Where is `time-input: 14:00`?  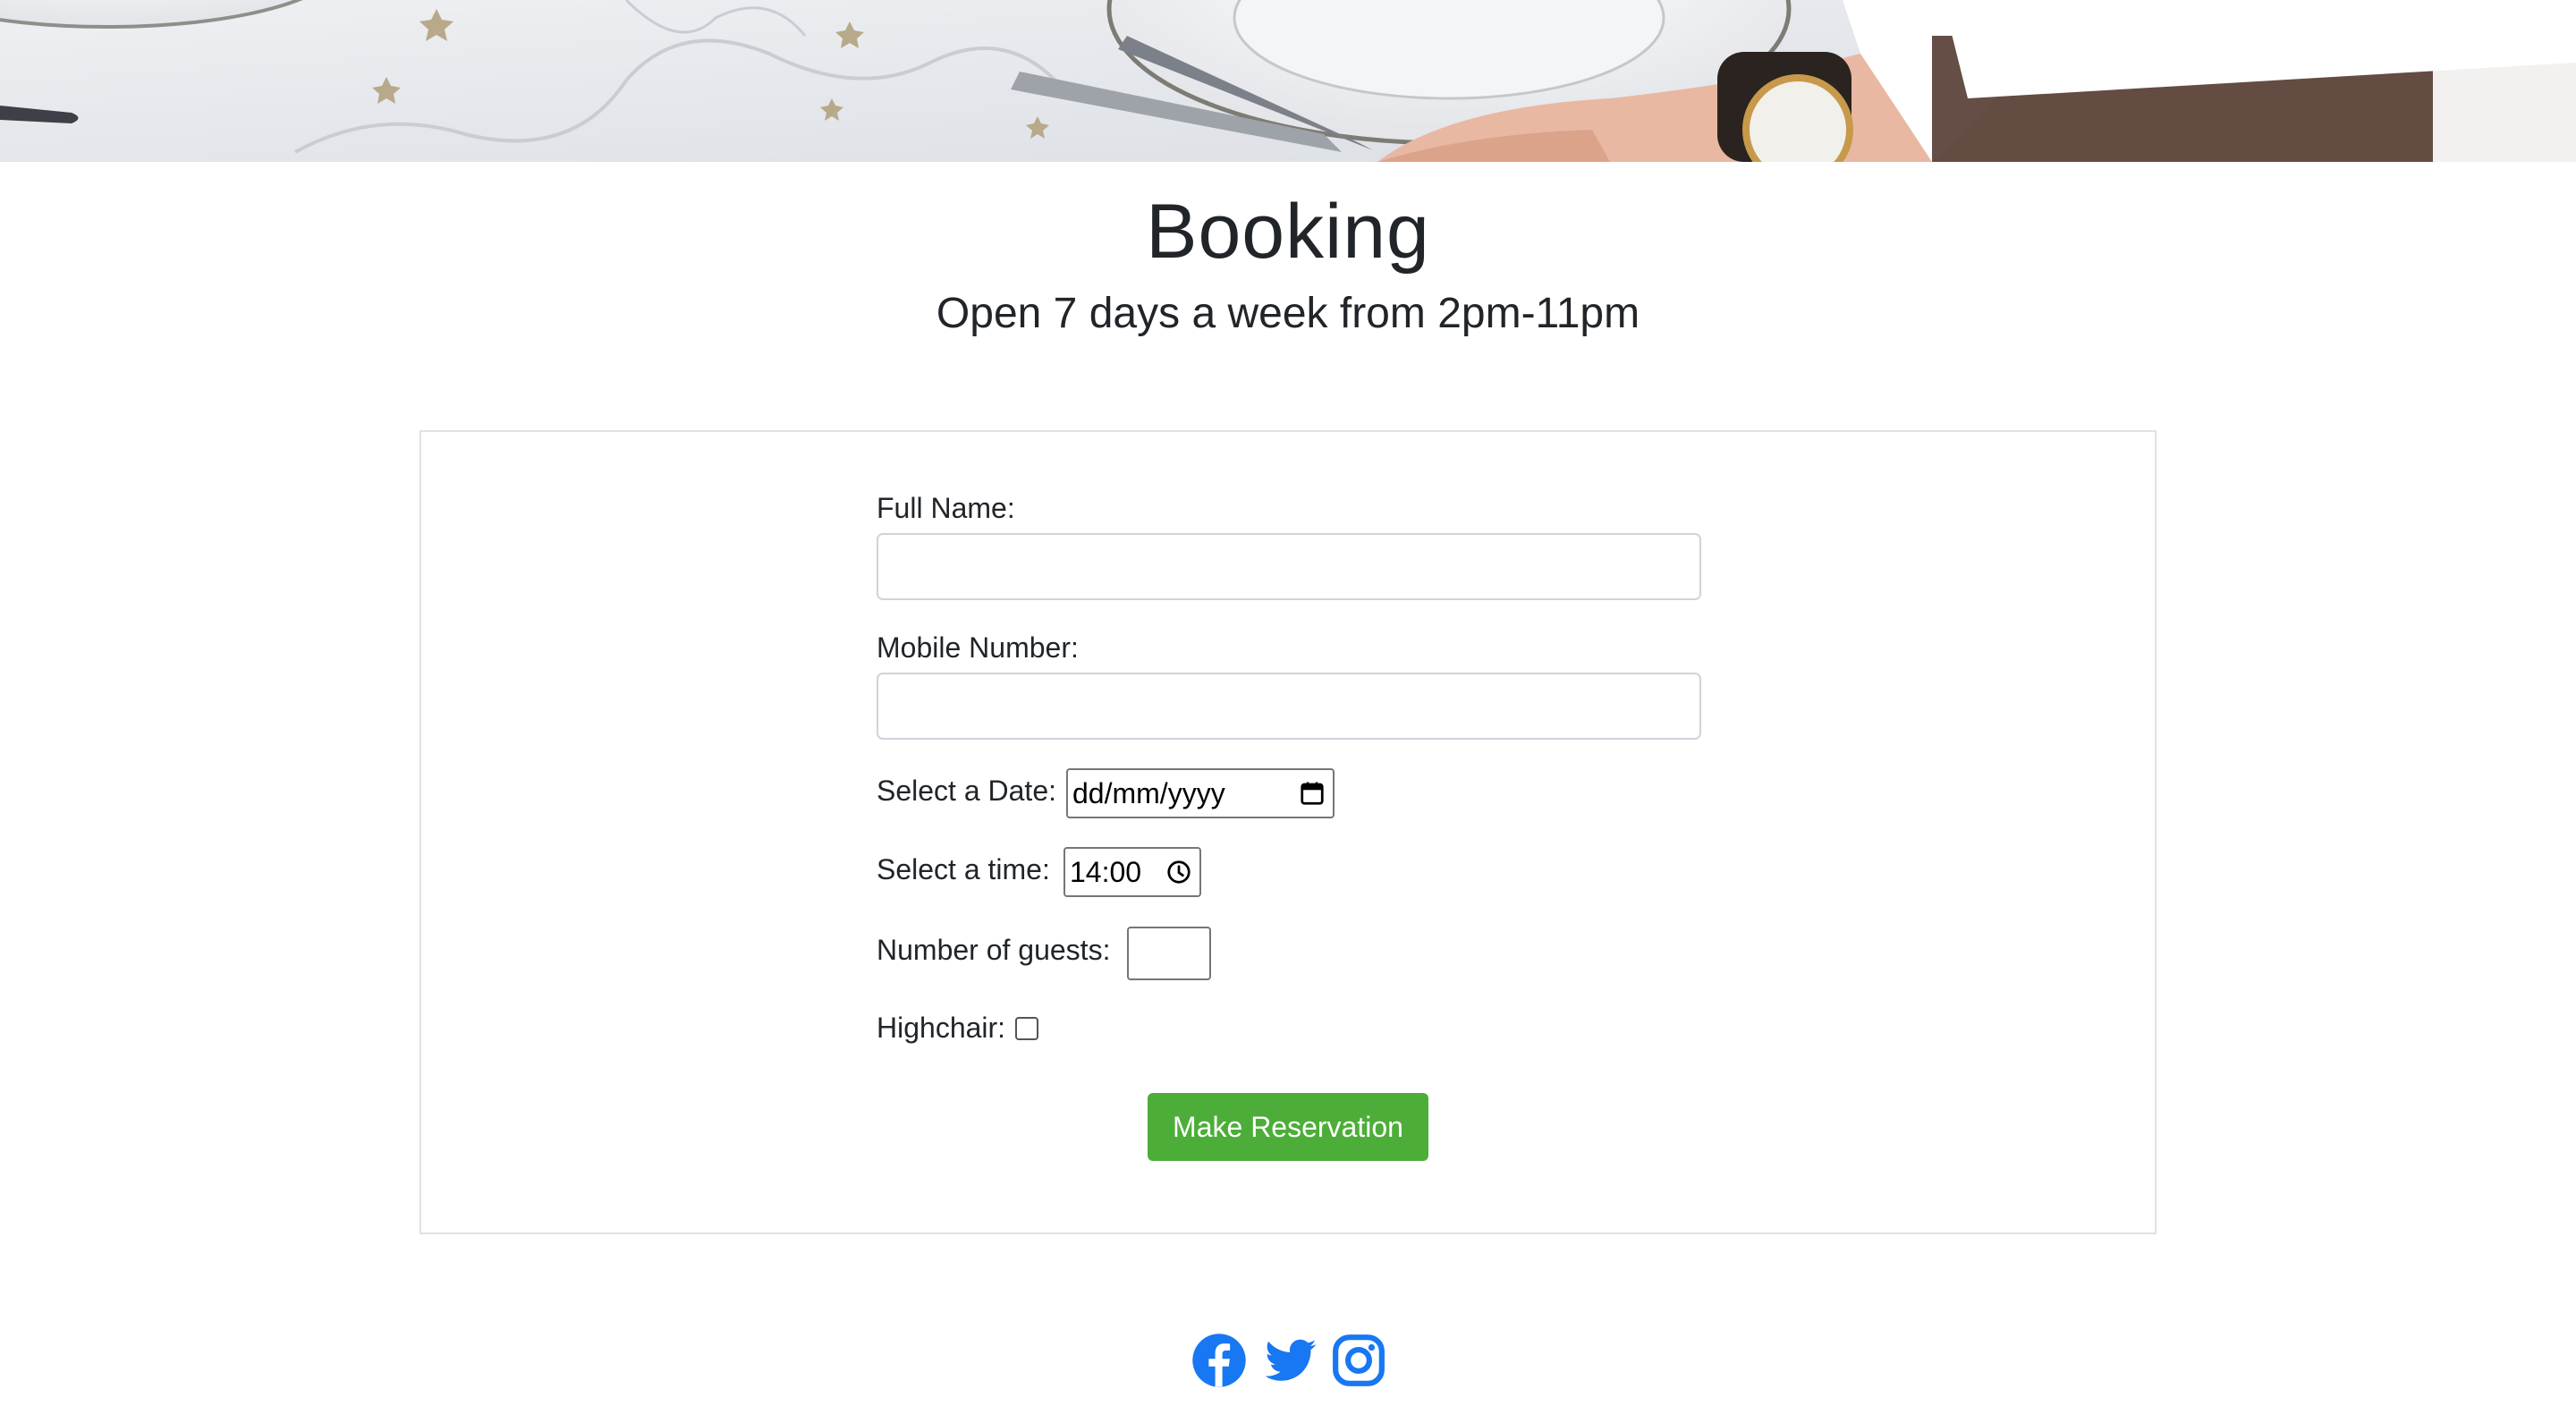 time-input: 14:00 is located at coordinates (1132, 872).